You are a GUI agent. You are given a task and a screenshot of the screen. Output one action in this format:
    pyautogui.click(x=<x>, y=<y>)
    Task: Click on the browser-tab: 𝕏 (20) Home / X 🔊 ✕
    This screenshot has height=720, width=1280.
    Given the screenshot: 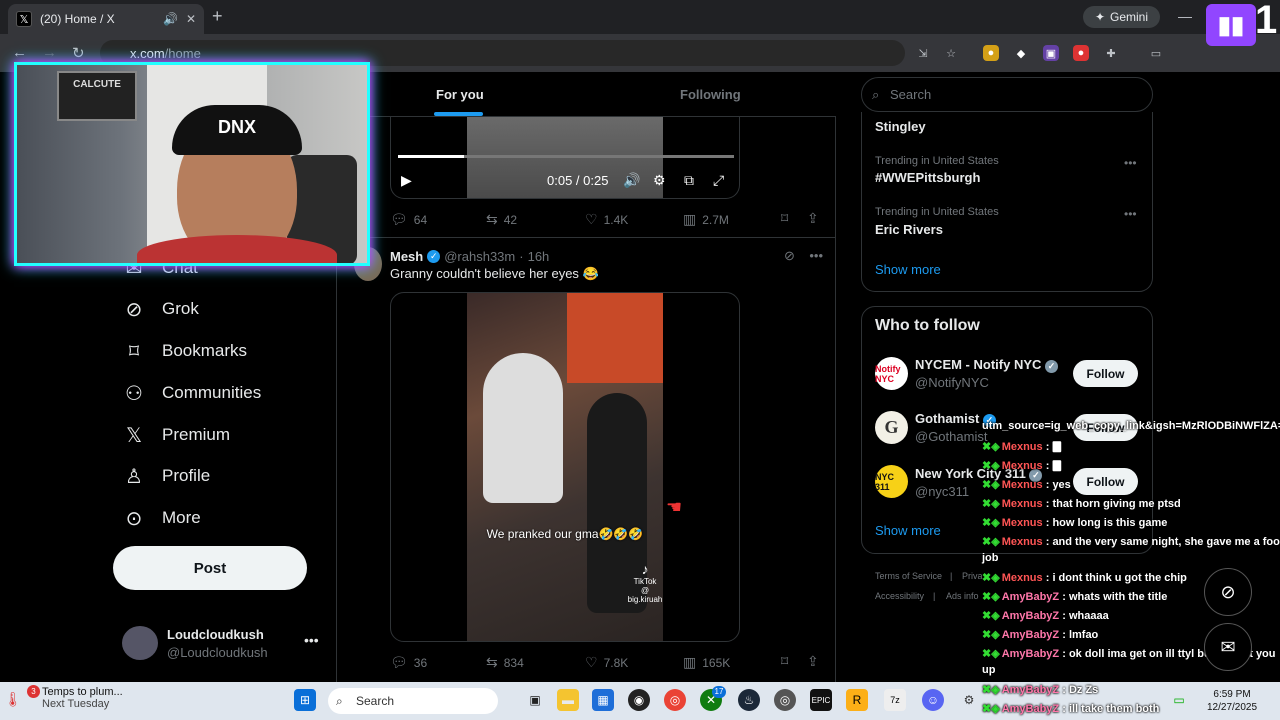 What is the action you would take?
    pyautogui.click(x=106, y=19)
    